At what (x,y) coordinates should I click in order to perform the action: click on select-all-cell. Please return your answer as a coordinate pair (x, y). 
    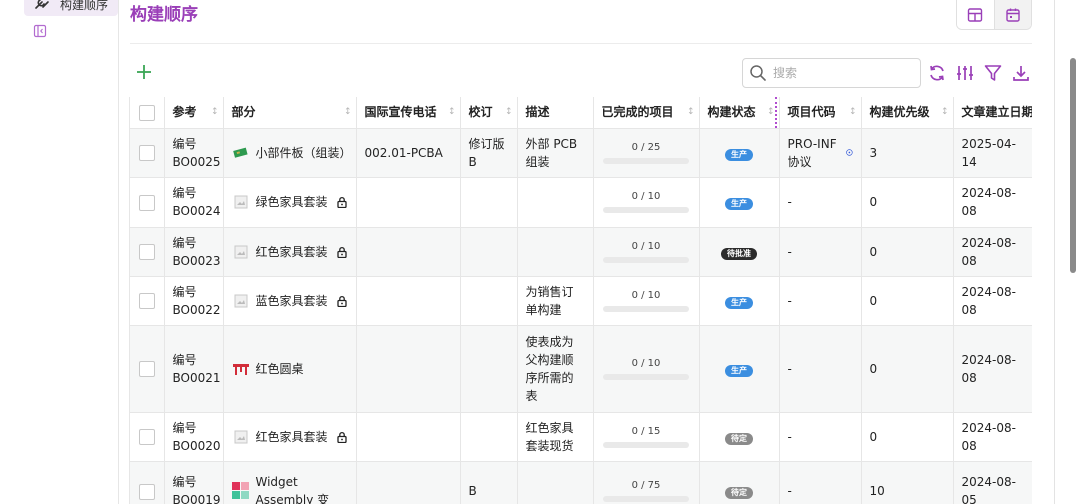
    Looking at the image, I should click on (147, 113).